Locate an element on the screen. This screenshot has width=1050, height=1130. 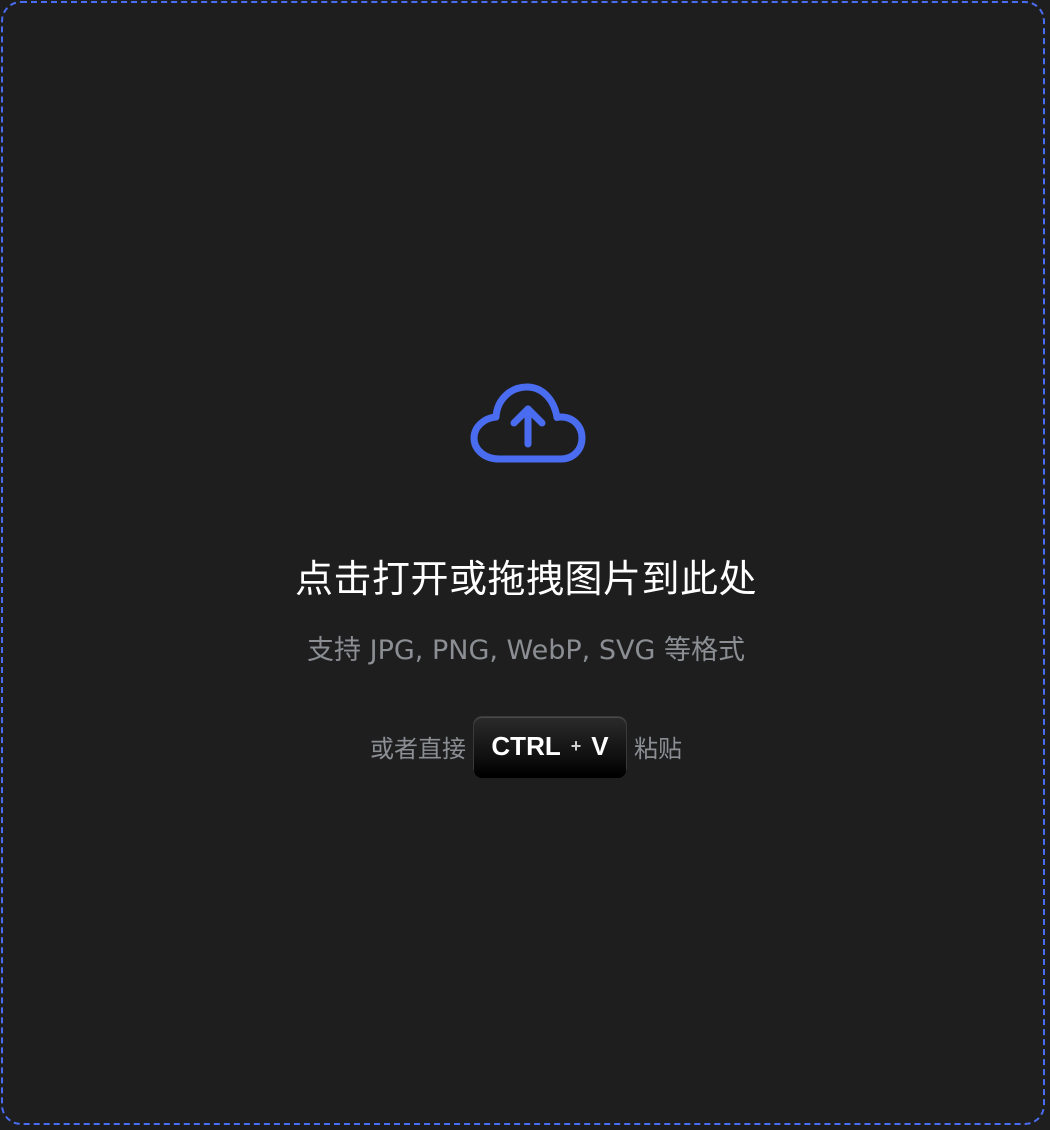
plus-sign: + is located at coordinates (576, 745).